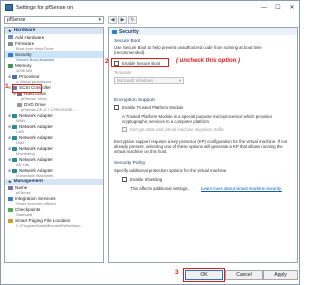 The width and height of the screenshot is (320, 285). Describe the element at coordinates (10, 198) in the screenshot. I see `integration-services-icon` at that location.